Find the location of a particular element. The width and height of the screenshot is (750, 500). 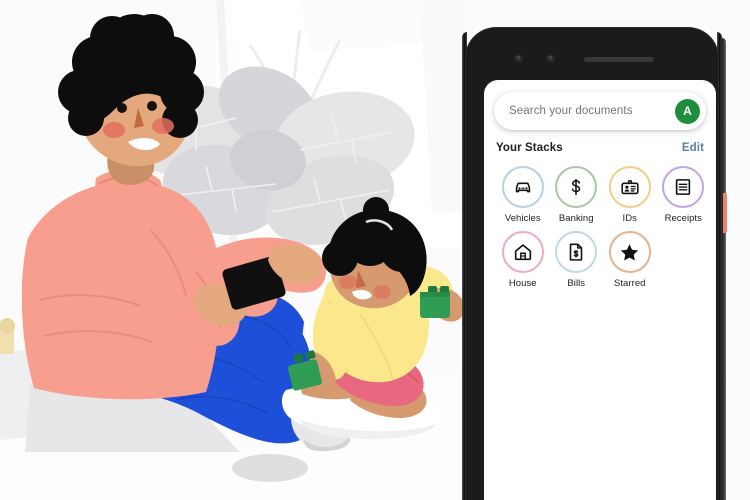

stack-label-bills: Bills is located at coordinates (576, 283).